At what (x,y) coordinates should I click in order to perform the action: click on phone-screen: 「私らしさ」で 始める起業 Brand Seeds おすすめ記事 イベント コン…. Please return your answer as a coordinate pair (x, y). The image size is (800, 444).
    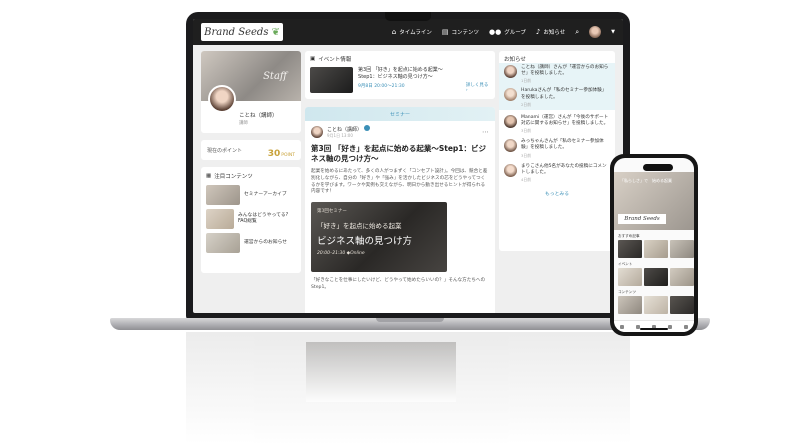
    Looking at the image, I should click on (654, 245).